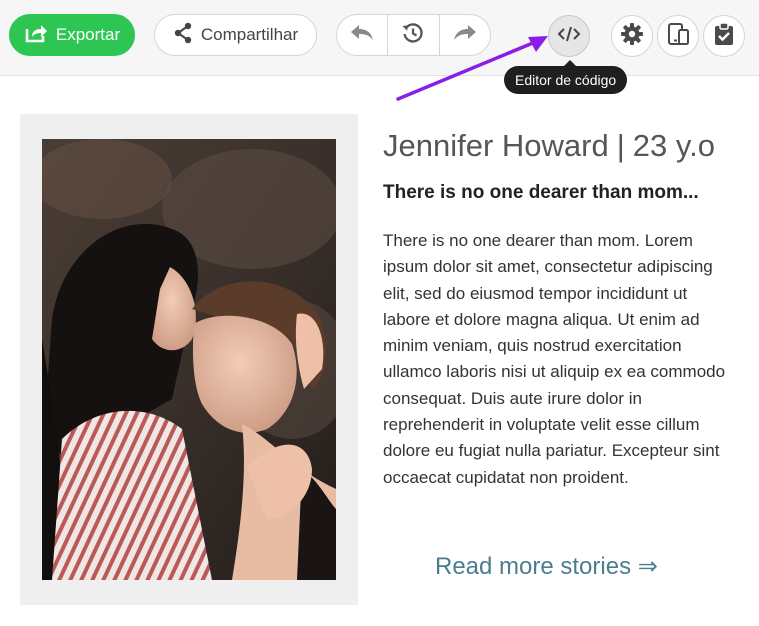 Image resolution: width=759 pixels, height=626 pixels. What do you see at coordinates (88, 34) in the screenshot?
I see `export-label: Exportar` at bounding box center [88, 34].